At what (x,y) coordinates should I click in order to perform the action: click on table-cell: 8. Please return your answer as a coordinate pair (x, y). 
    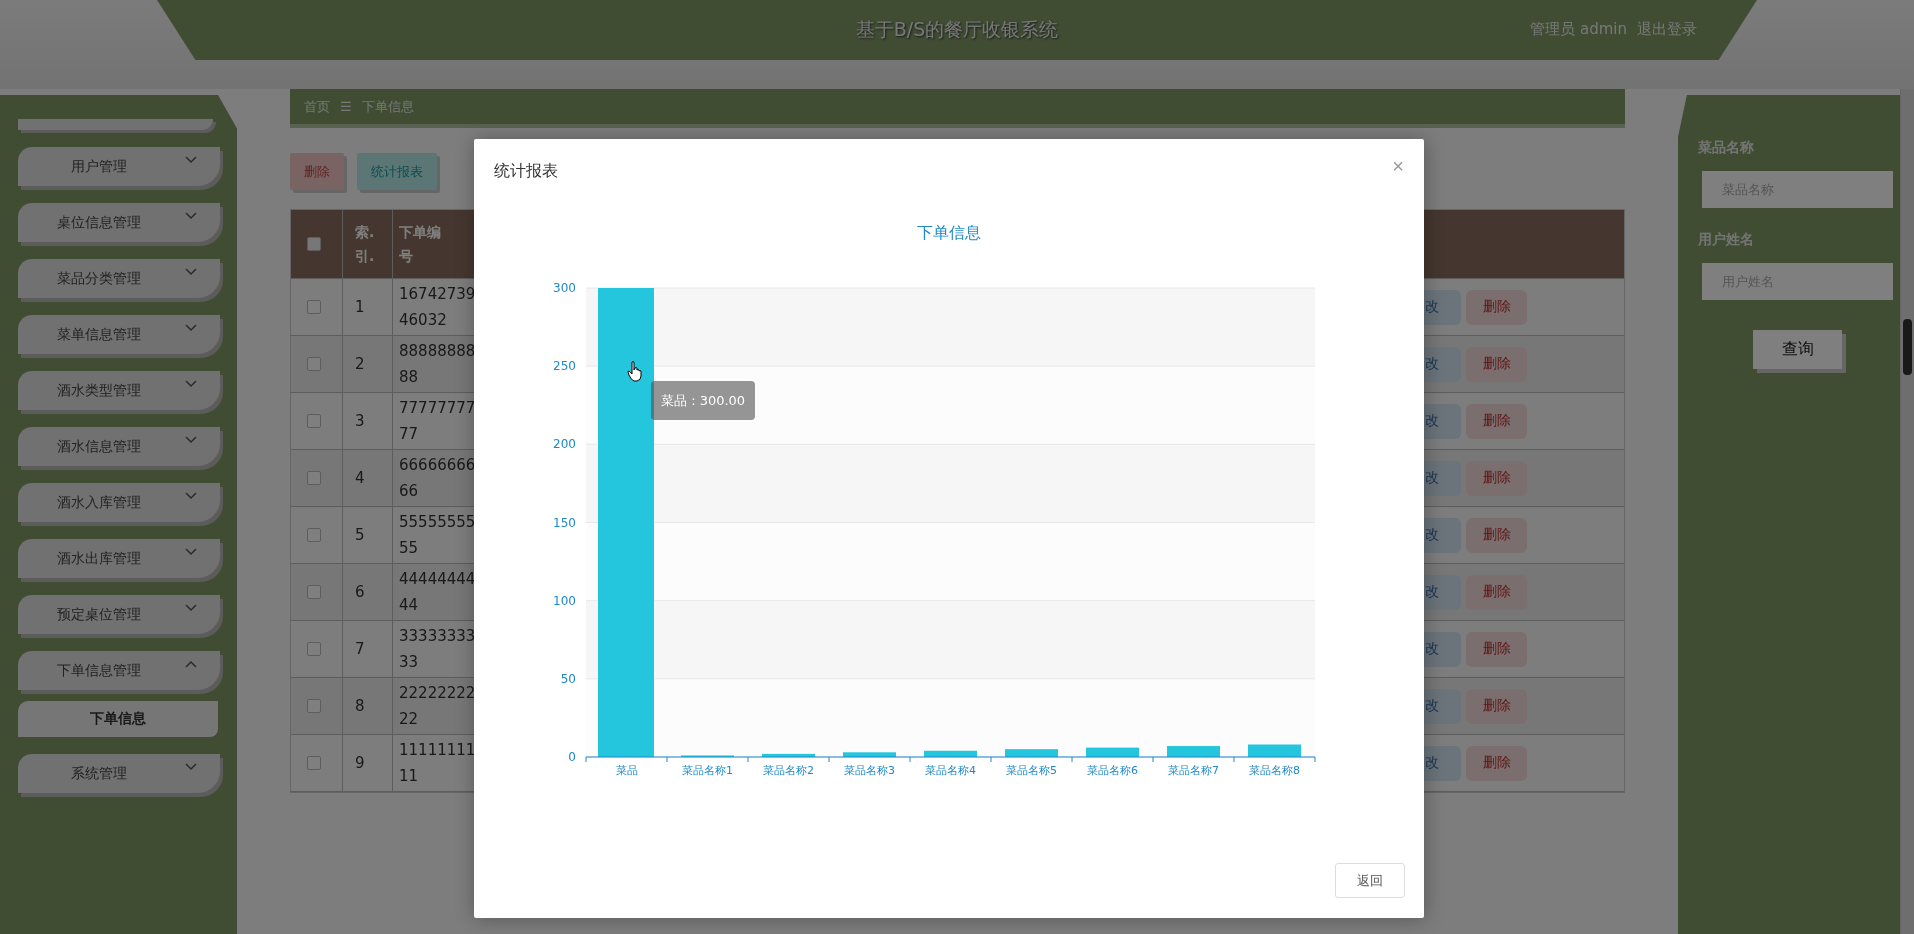
    Looking at the image, I should click on (360, 706).